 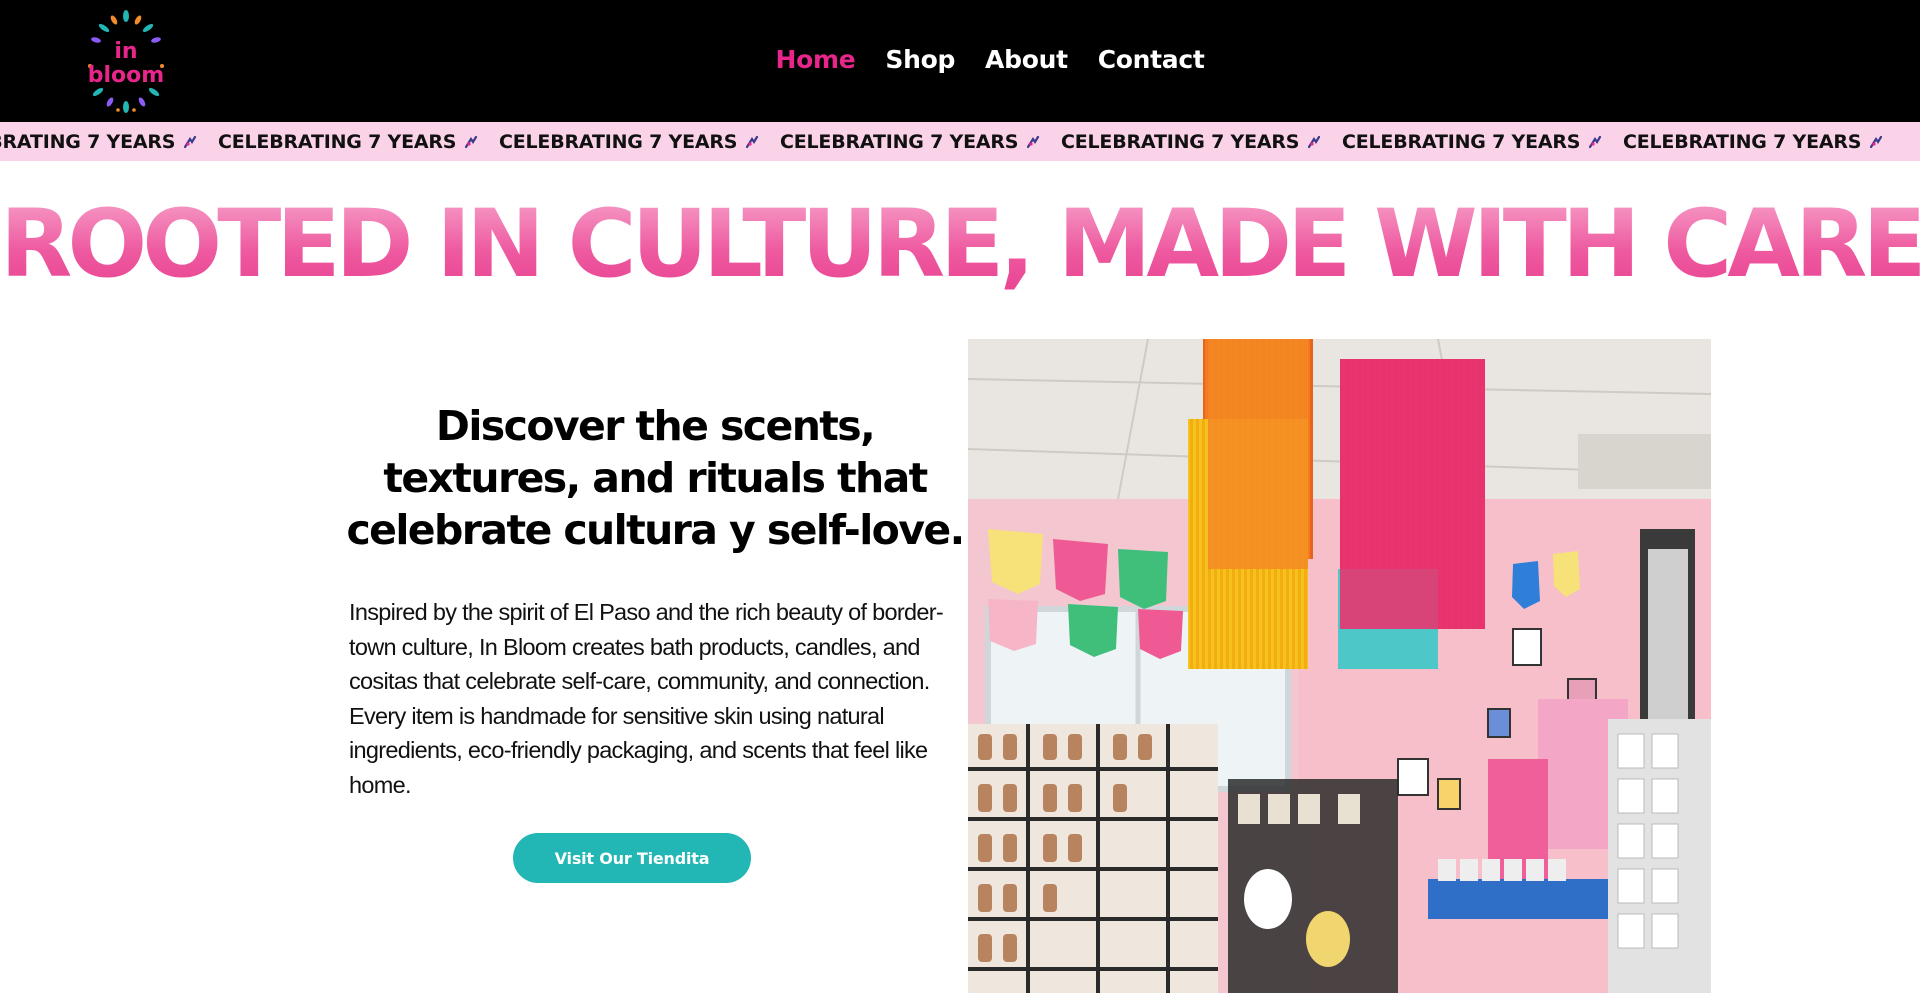 I want to click on subhead-line: celebrate cultura y self-love., so click(x=655, y=530).